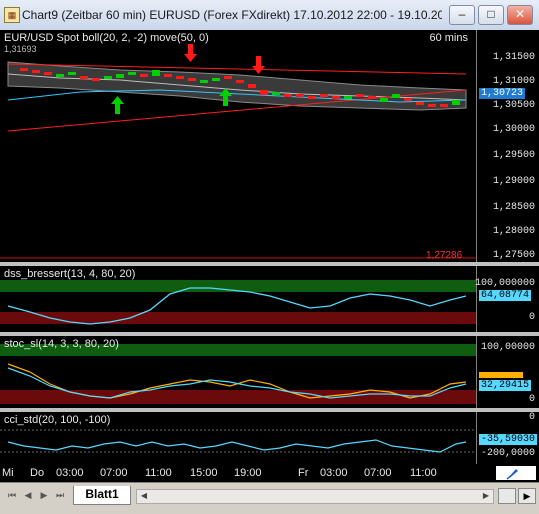  I want to click on cci-axis-top: 0, so click(531, 417).